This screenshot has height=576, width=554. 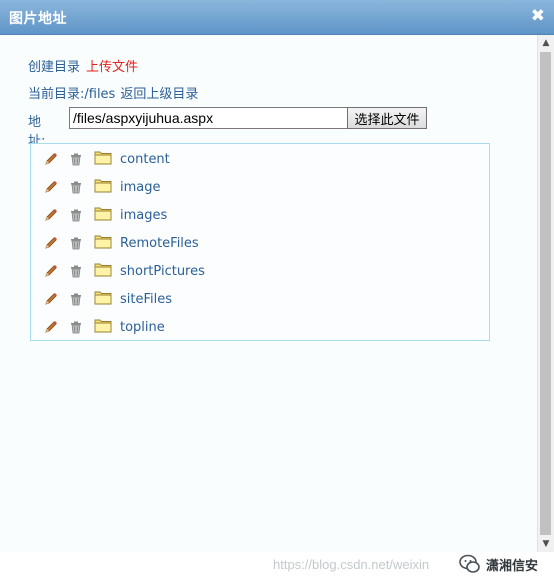 What do you see at coordinates (260, 158) in the screenshot?
I see `file-list-item: content` at bounding box center [260, 158].